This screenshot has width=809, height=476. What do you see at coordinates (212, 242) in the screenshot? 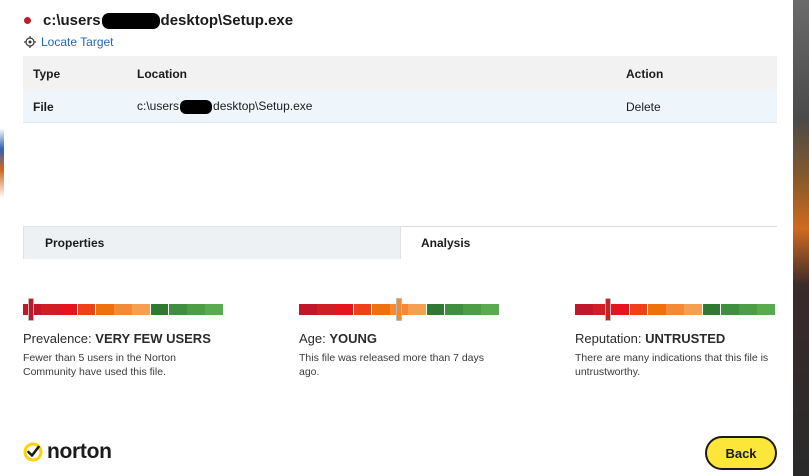
I see `tab-properties: Properties` at bounding box center [212, 242].